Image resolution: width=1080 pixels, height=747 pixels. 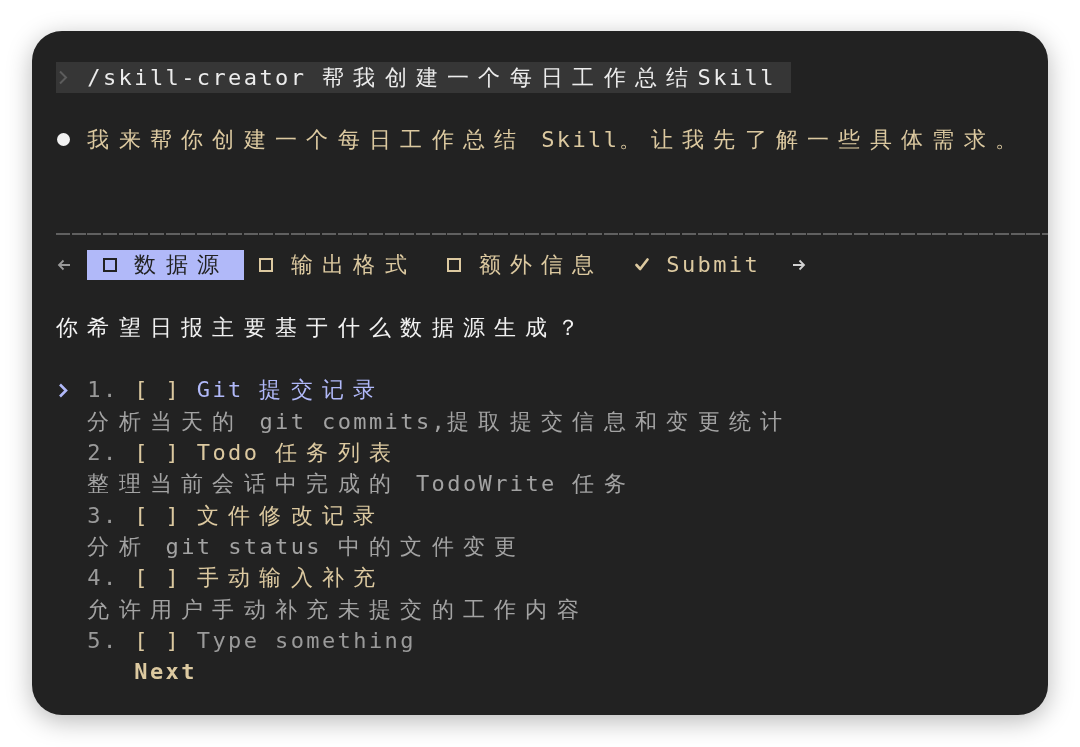 I want to click on option-label: Git 提交记录, so click(x=290, y=390).